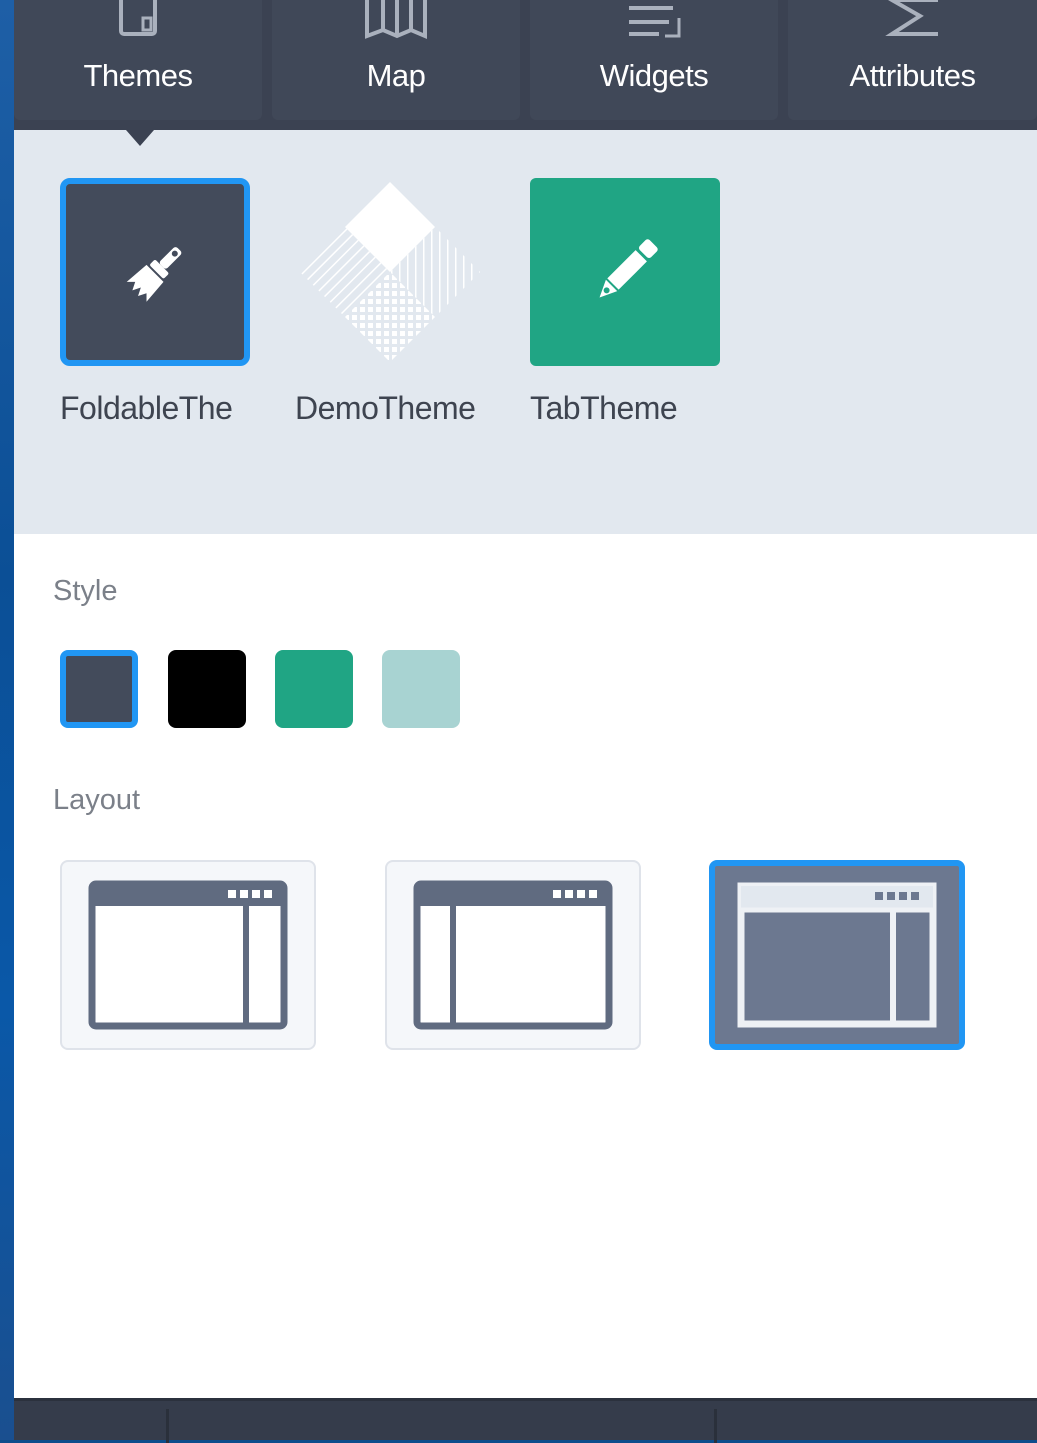 Image resolution: width=1037 pixels, height=1443 pixels. Describe the element at coordinates (138, 18) in the screenshot. I see `themes-icon` at that location.